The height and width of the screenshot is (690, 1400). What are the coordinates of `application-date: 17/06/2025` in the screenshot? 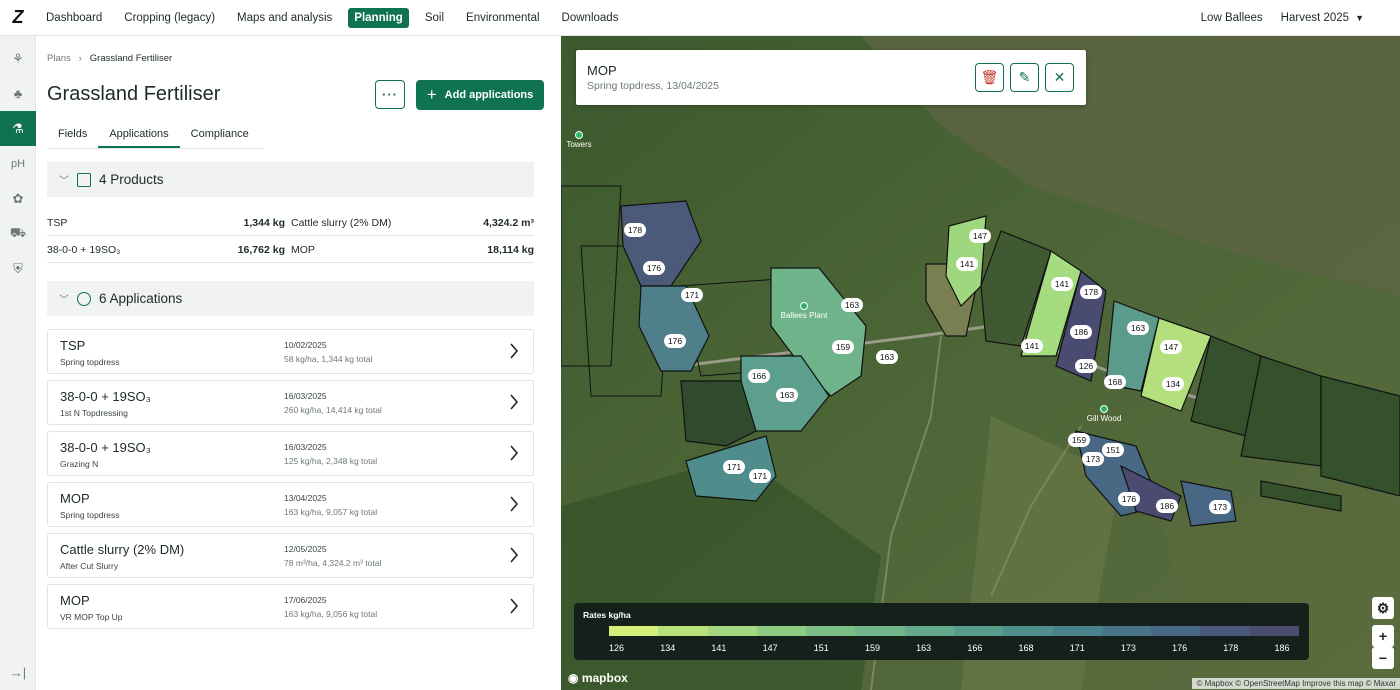 It's located at (305, 600).